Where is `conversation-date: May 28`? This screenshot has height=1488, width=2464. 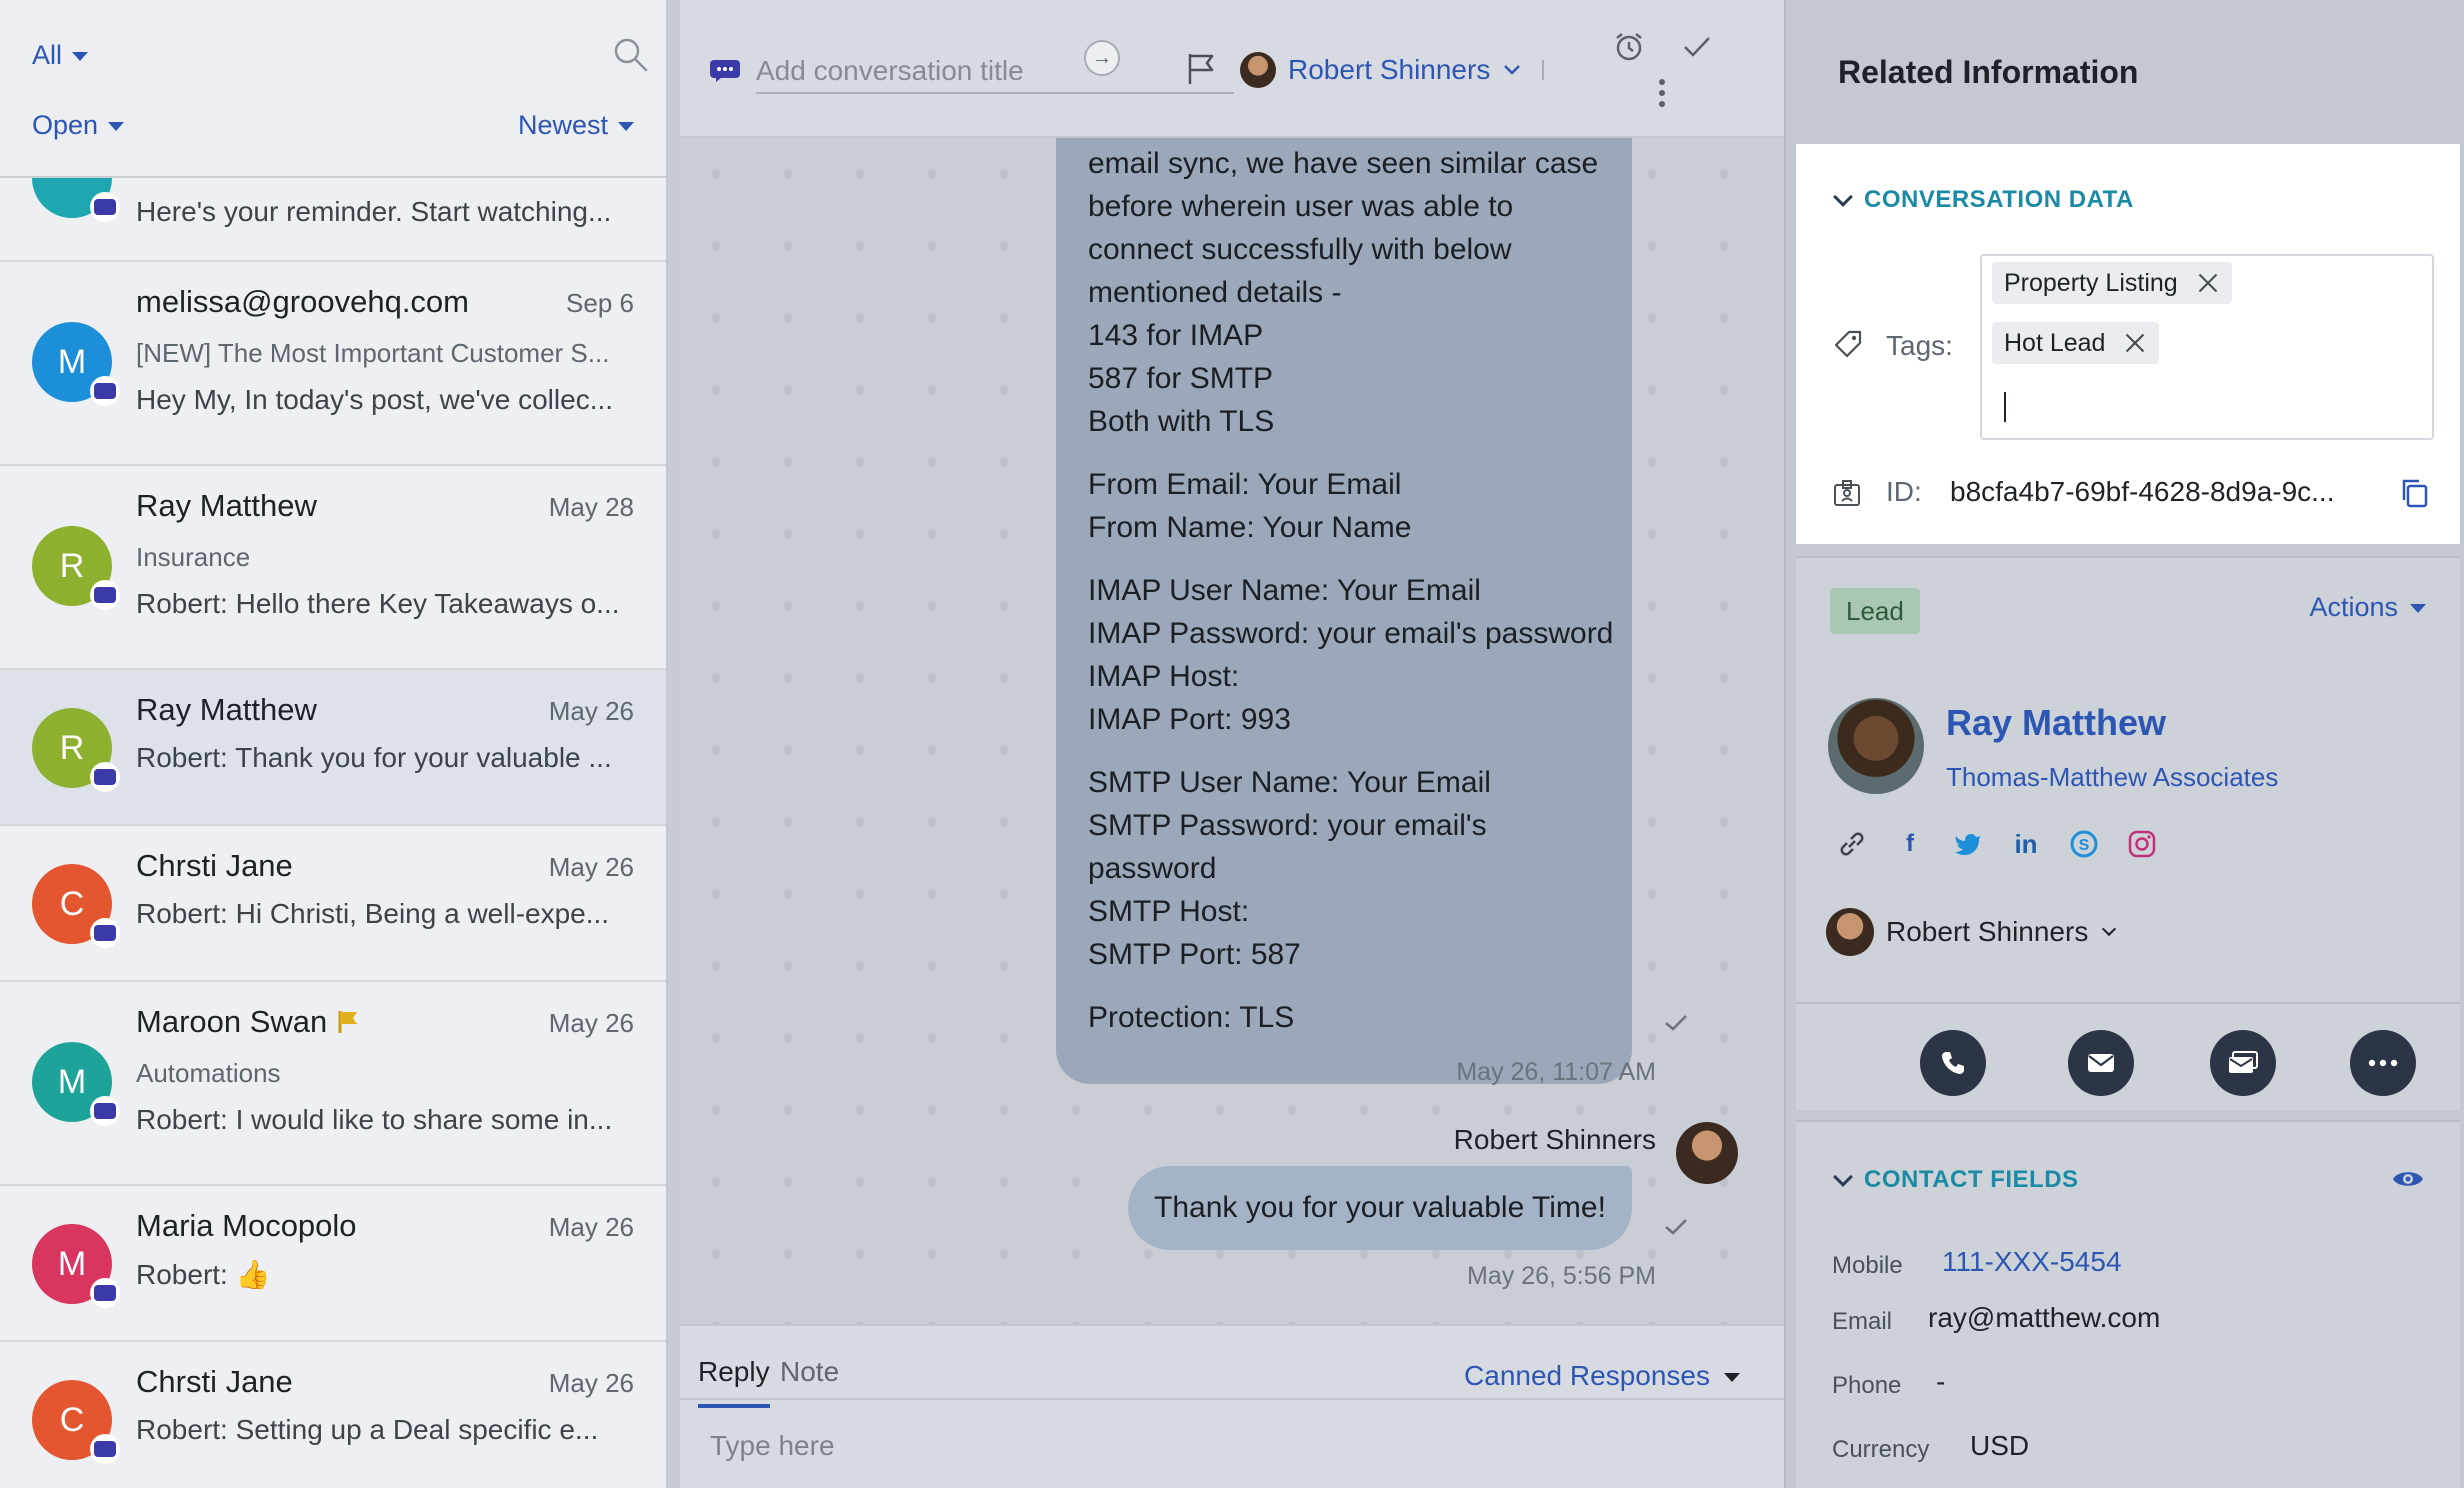 conversation-date: May 28 is located at coordinates (591, 507).